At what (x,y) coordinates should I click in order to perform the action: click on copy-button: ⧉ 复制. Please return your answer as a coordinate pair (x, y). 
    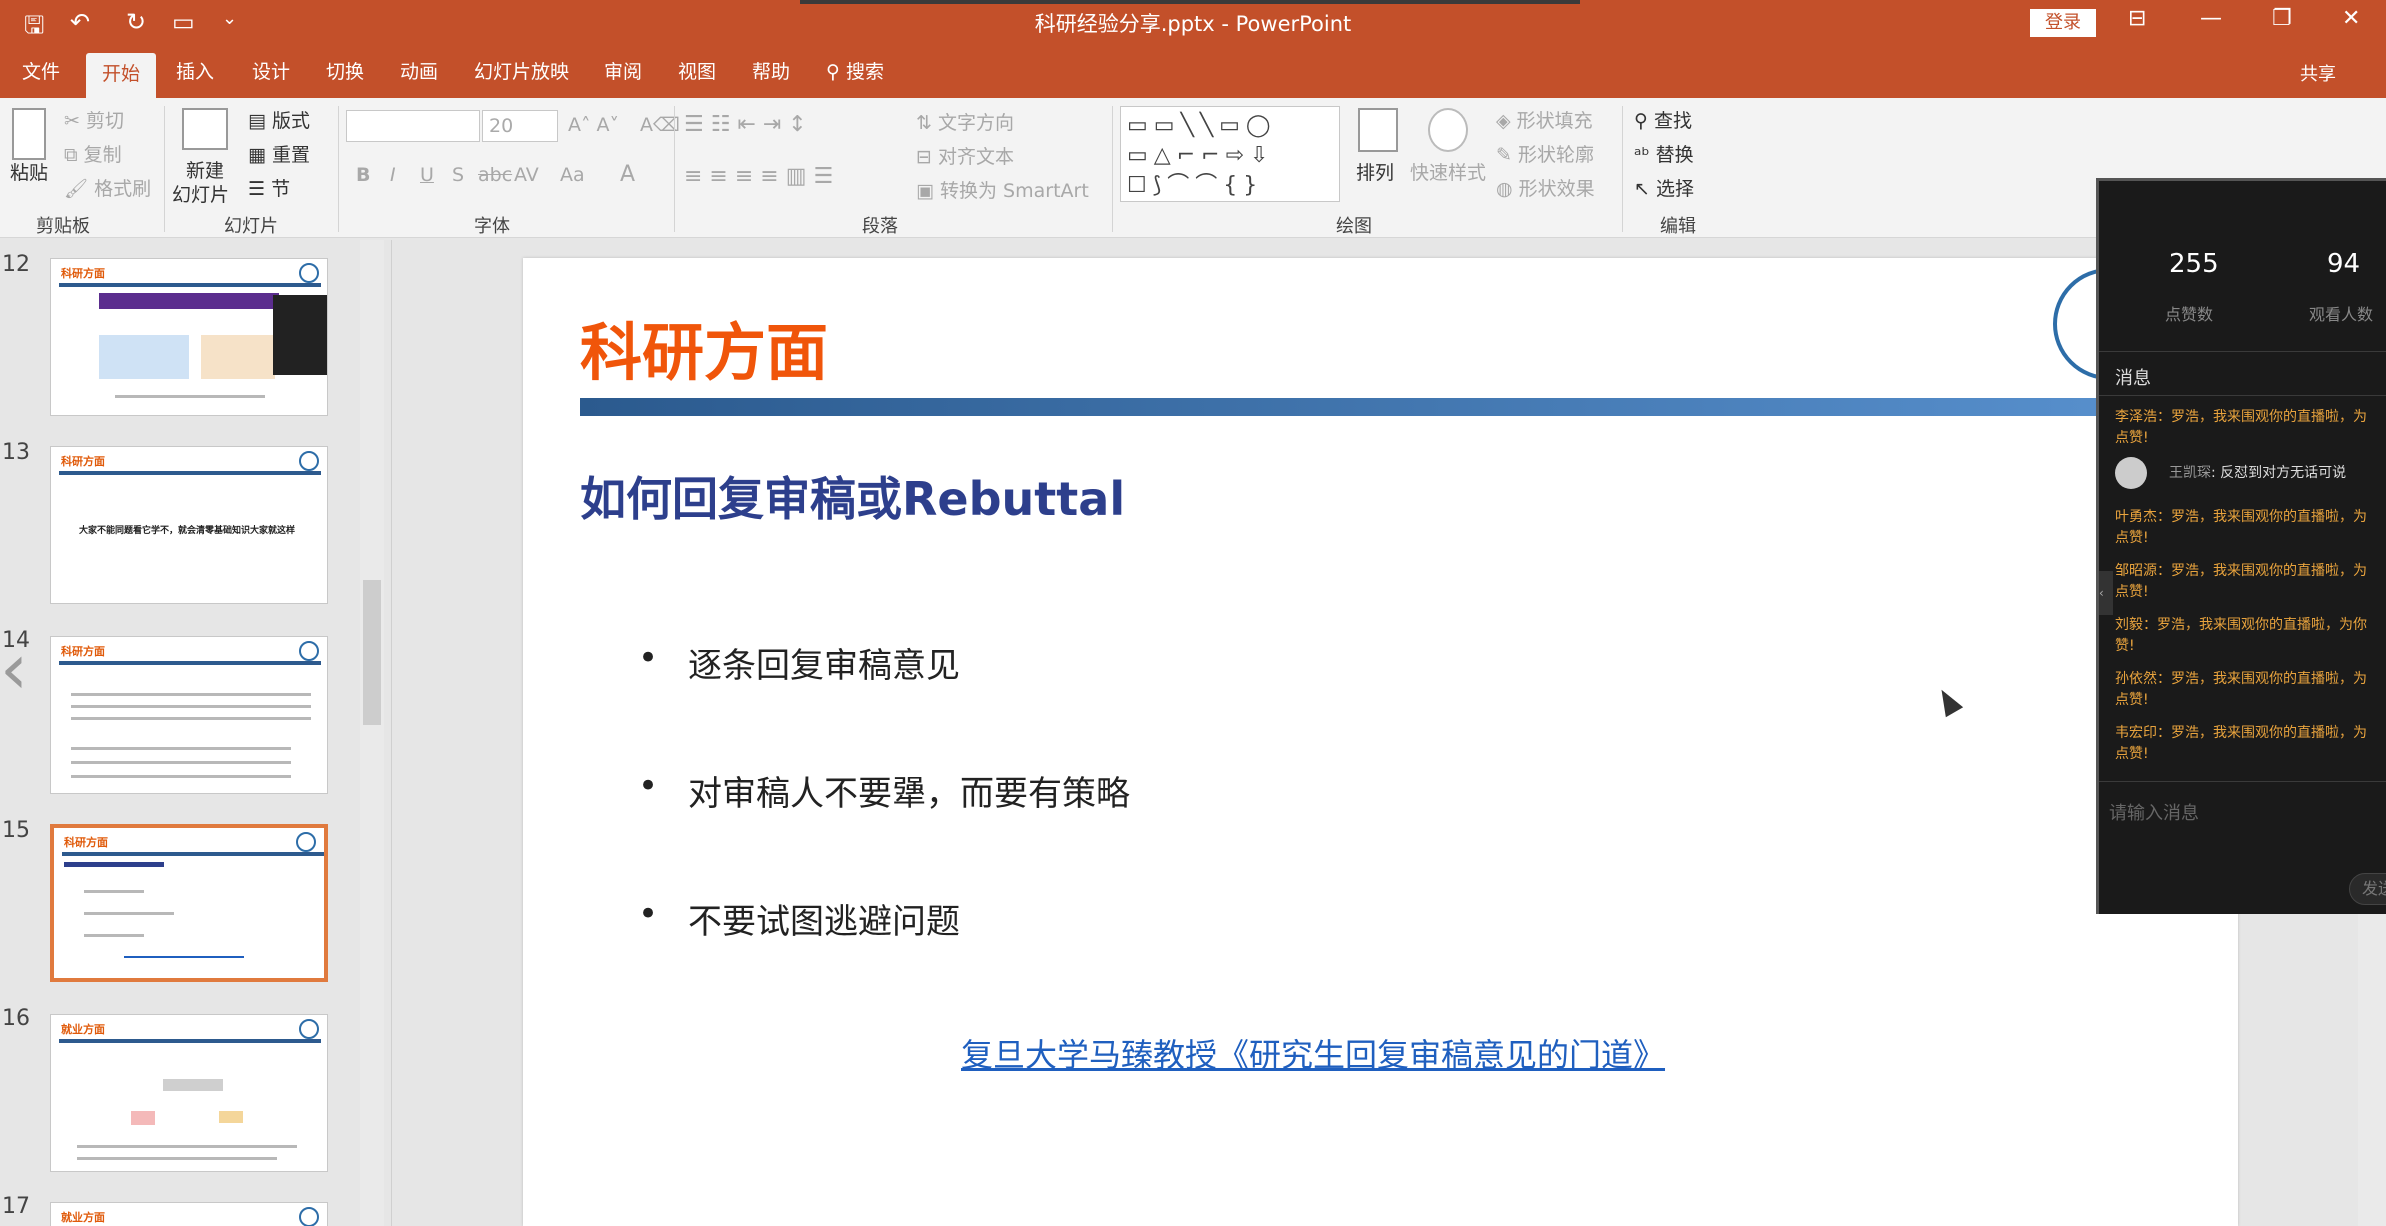
    Looking at the image, I should click on (93, 153).